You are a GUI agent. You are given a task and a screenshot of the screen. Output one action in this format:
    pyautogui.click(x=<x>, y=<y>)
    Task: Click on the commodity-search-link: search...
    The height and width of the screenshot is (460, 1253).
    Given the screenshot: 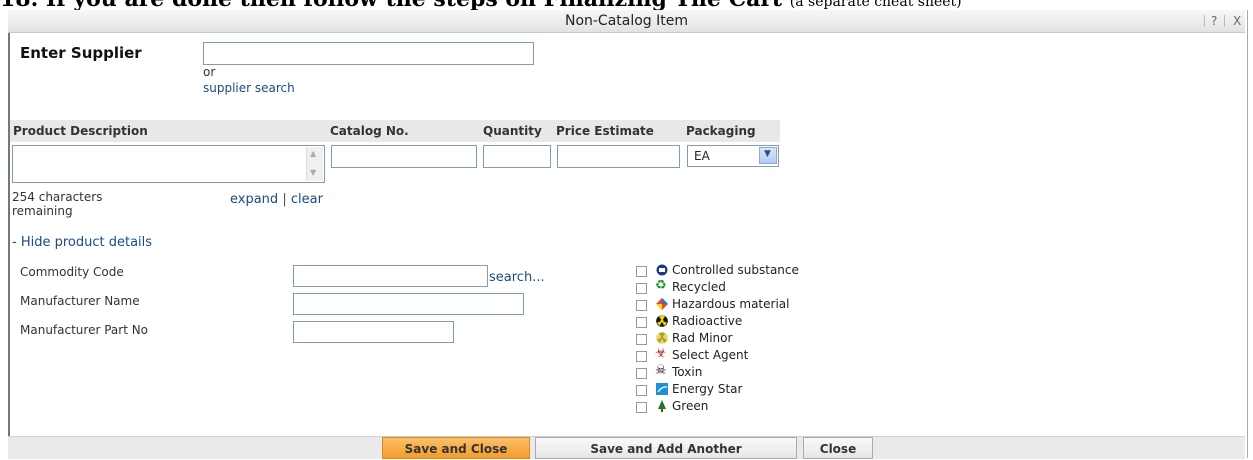 What is the action you would take?
    pyautogui.click(x=517, y=277)
    